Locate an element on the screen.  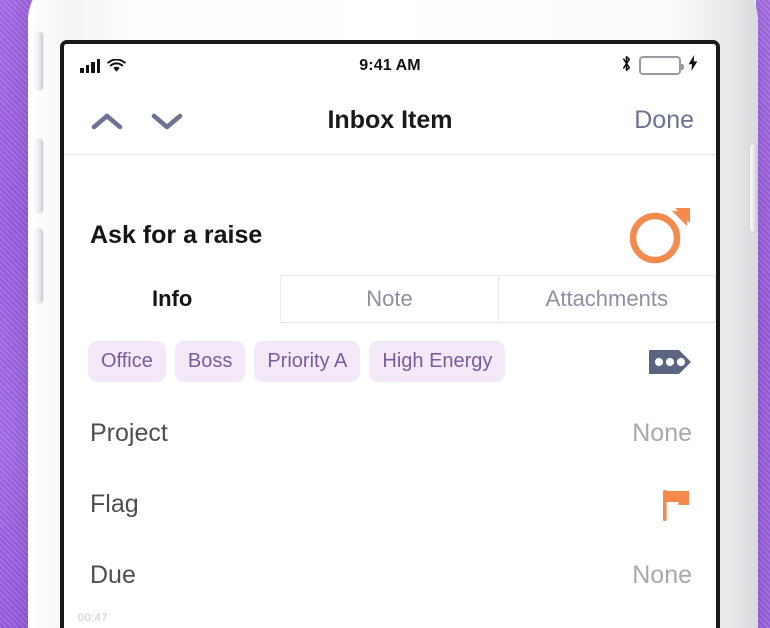
tab-info: Info is located at coordinates (172, 299).